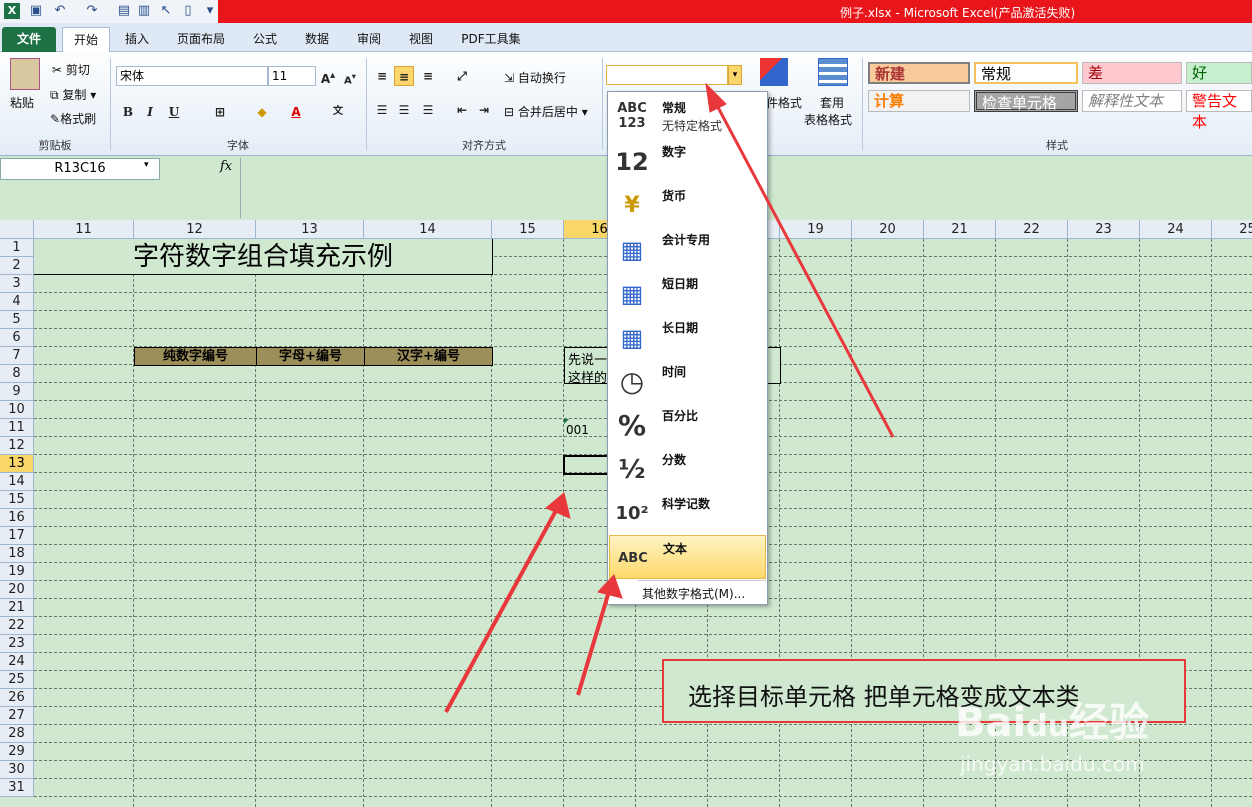 The height and width of the screenshot is (807, 1252). I want to click on style-check-cell: 检查单元格, so click(1026, 101).